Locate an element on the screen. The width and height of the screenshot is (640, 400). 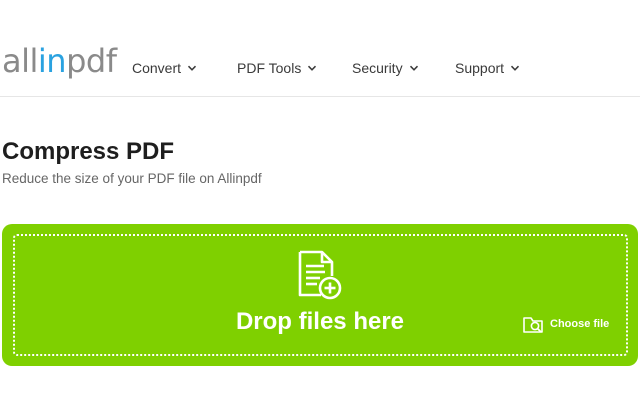
nav-convert: Convert is located at coordinates (164, 68).